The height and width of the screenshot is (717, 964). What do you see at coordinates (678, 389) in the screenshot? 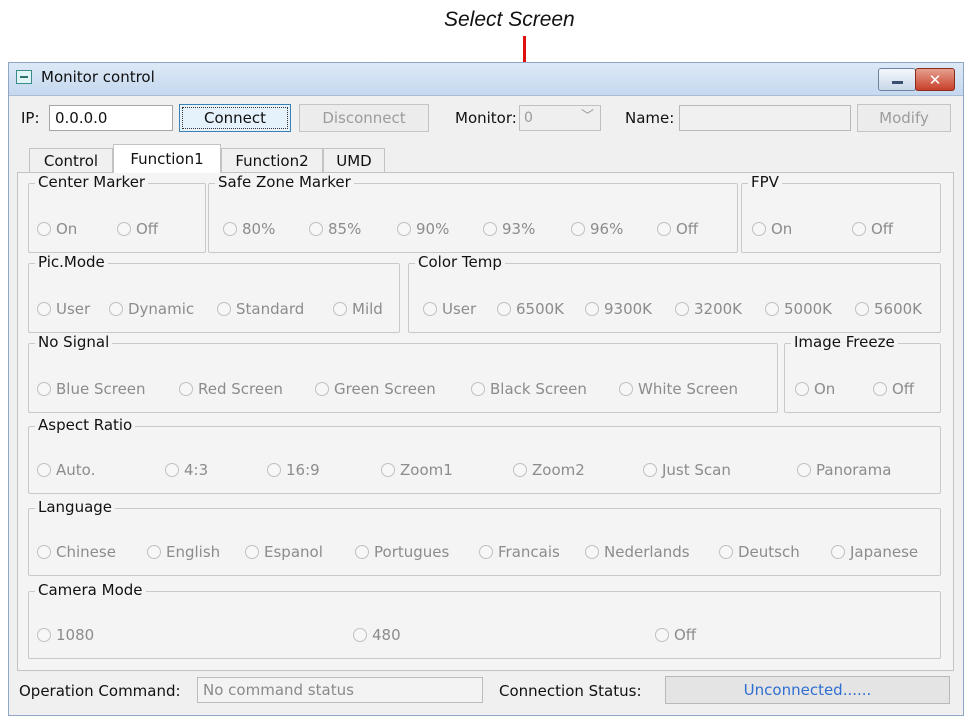
I see `no-signal-white-screen-radio: White Screen` at bounding box center [678, 389].